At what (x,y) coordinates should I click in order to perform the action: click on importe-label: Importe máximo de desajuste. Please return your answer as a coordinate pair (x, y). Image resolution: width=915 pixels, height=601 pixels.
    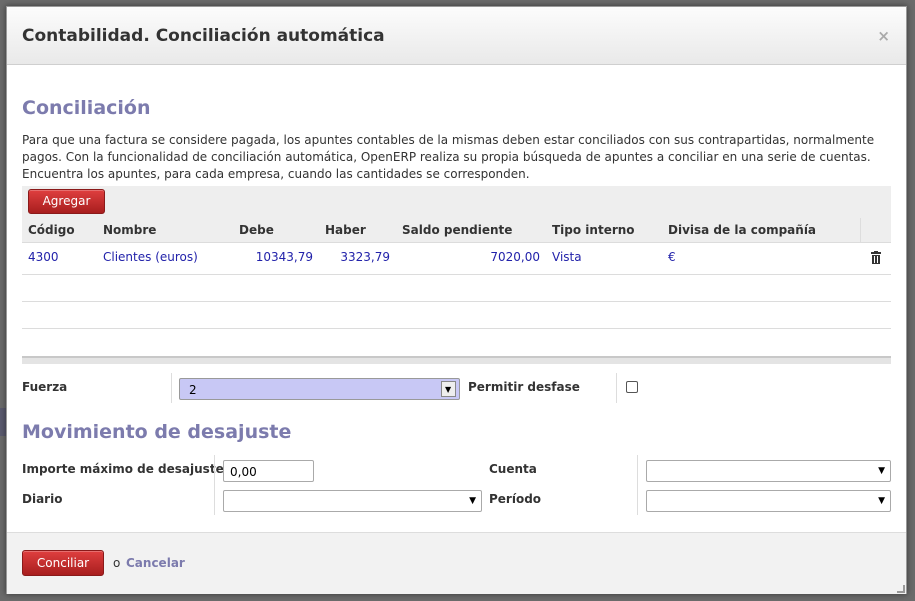
    Looking at the image, I should click on (123, 469).